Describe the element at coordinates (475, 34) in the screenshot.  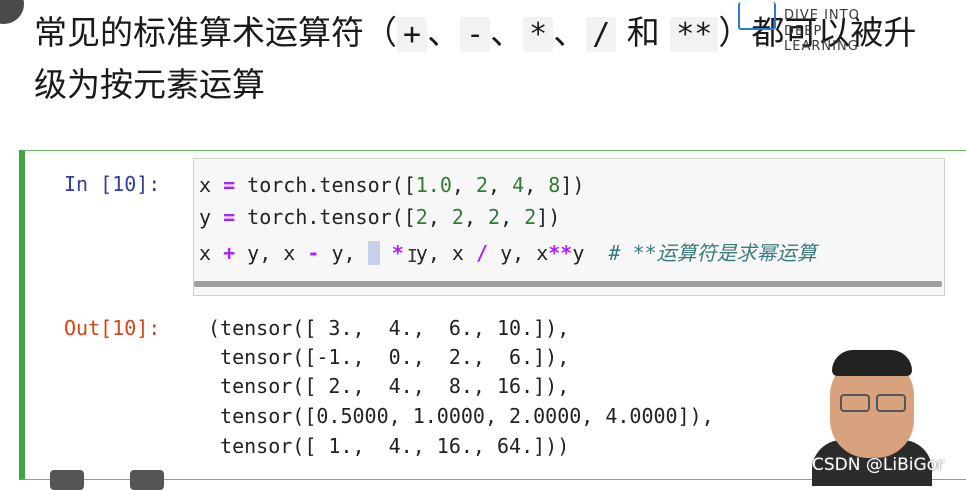
I see `minus-operator: -` at that location.